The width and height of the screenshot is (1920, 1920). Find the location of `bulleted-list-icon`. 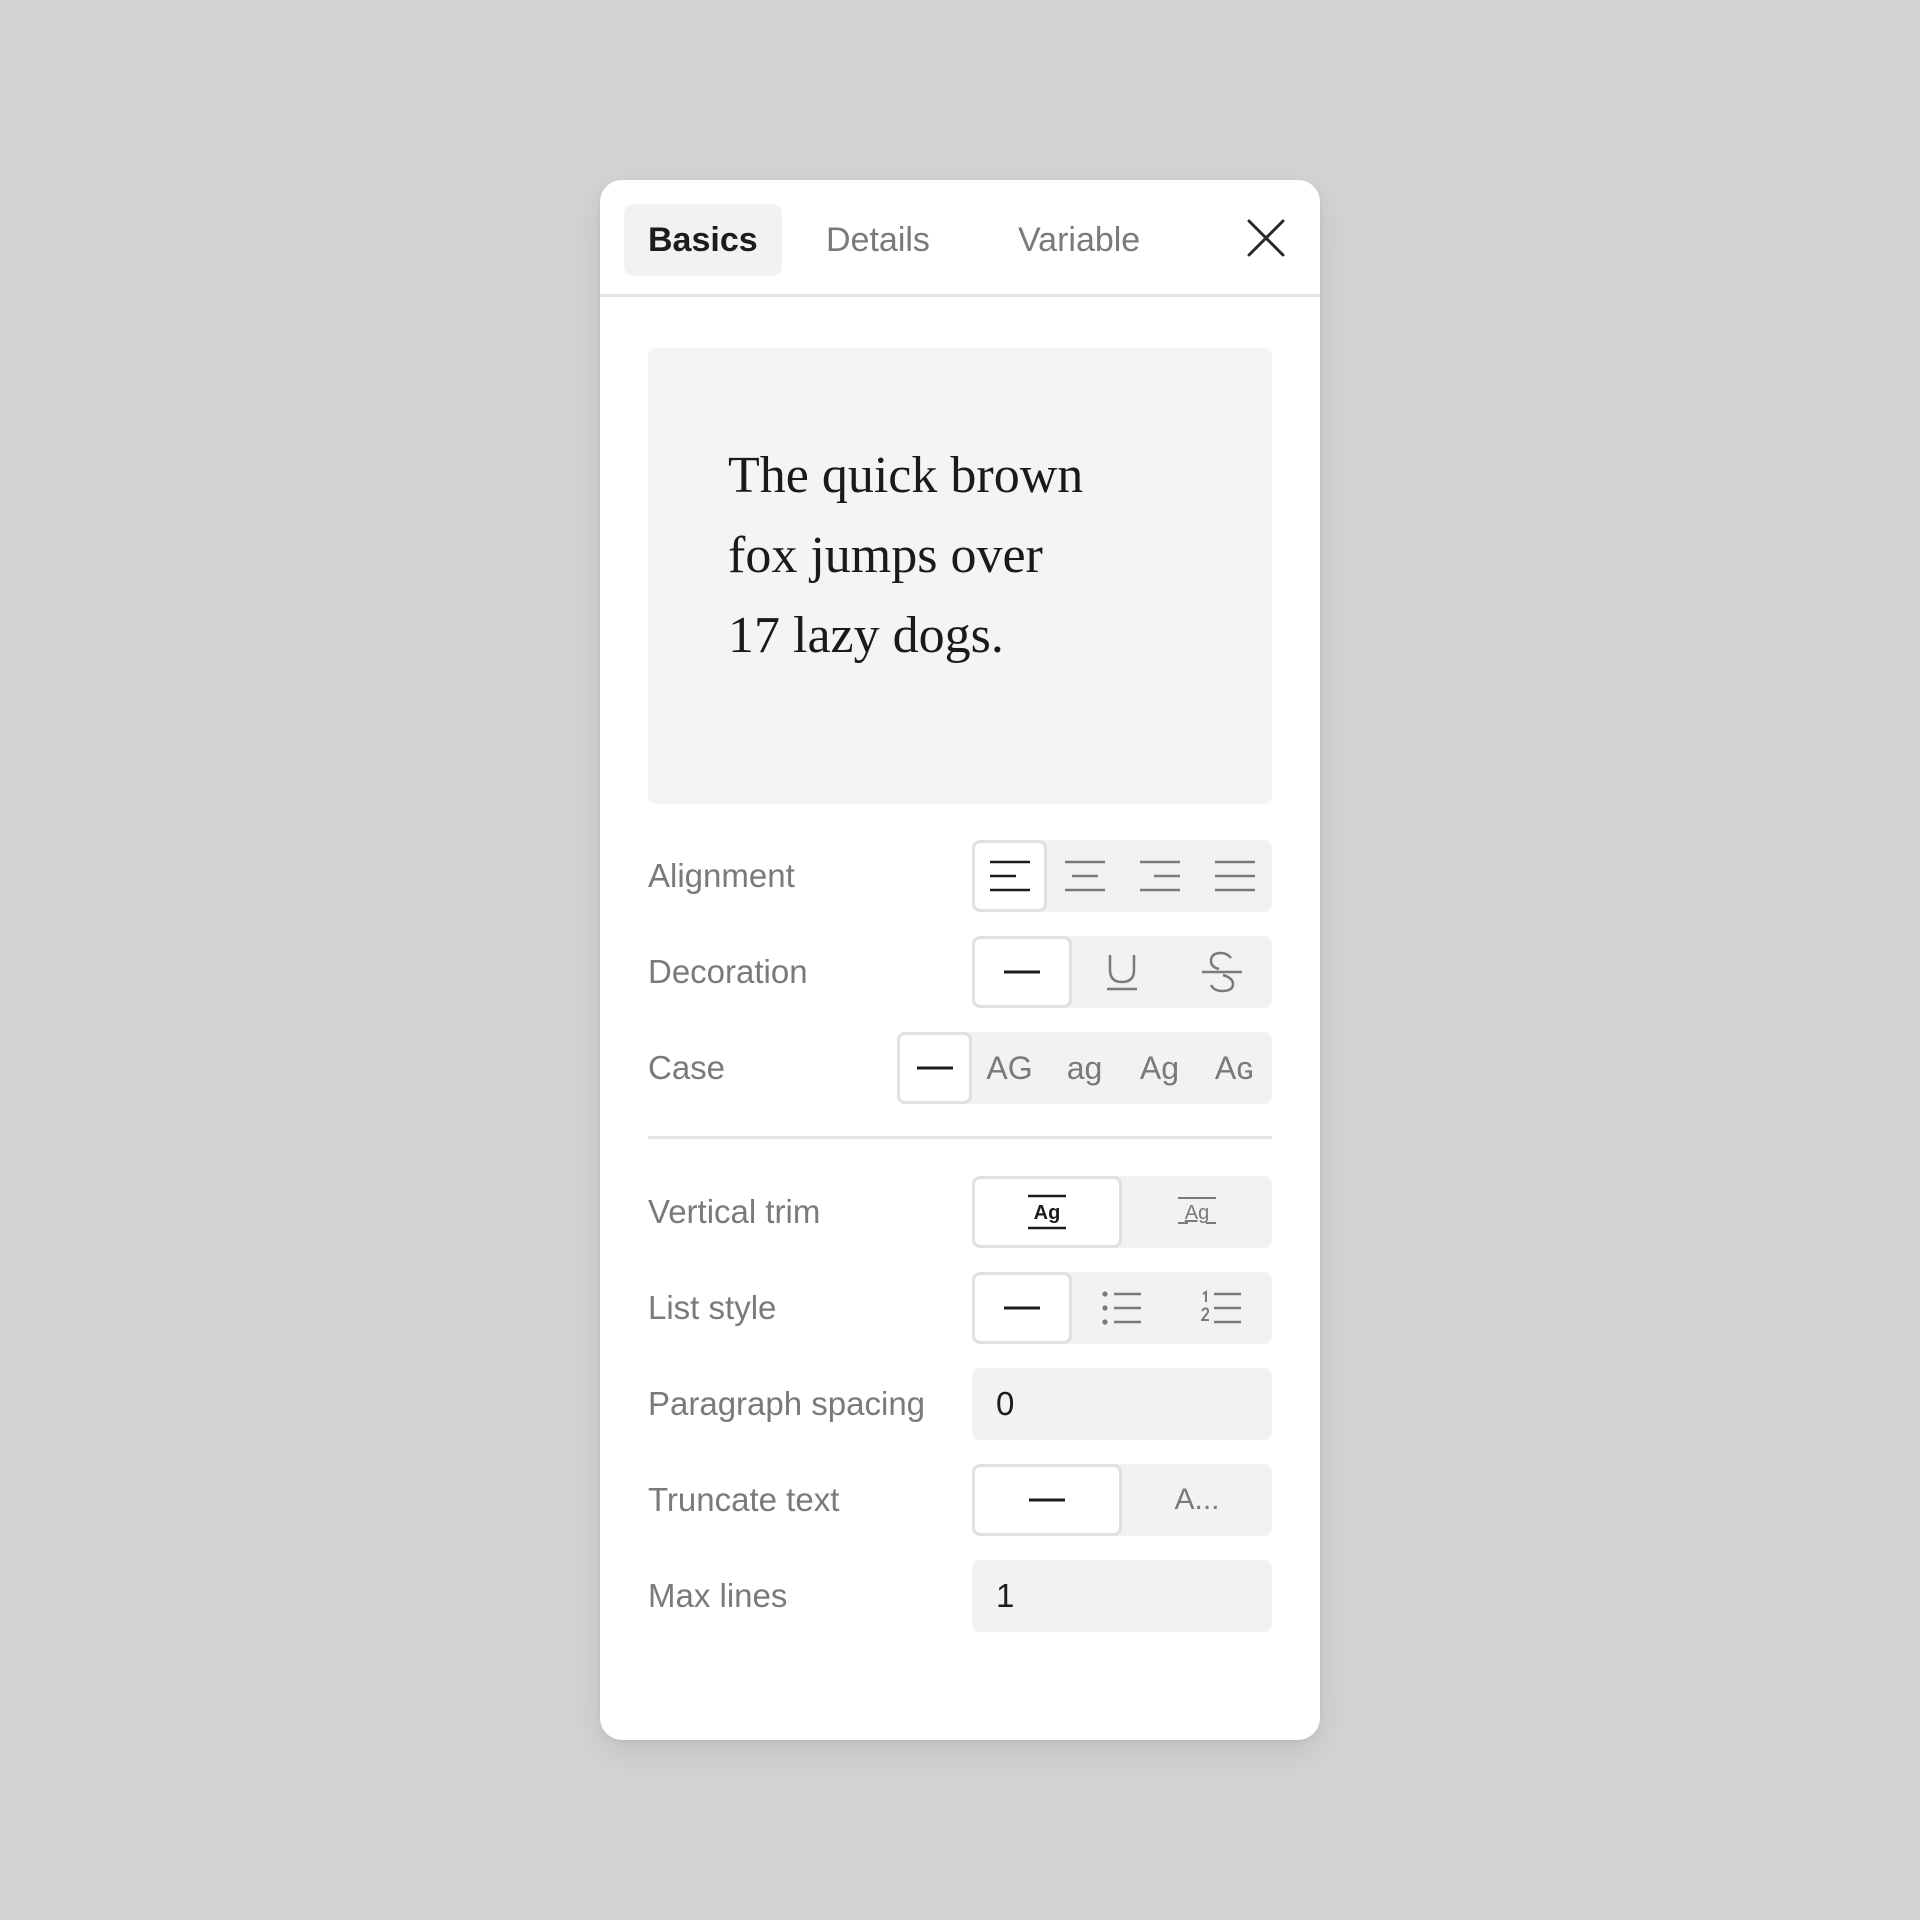

bulleted-list-icon is located at coordinates (1121, 1308).